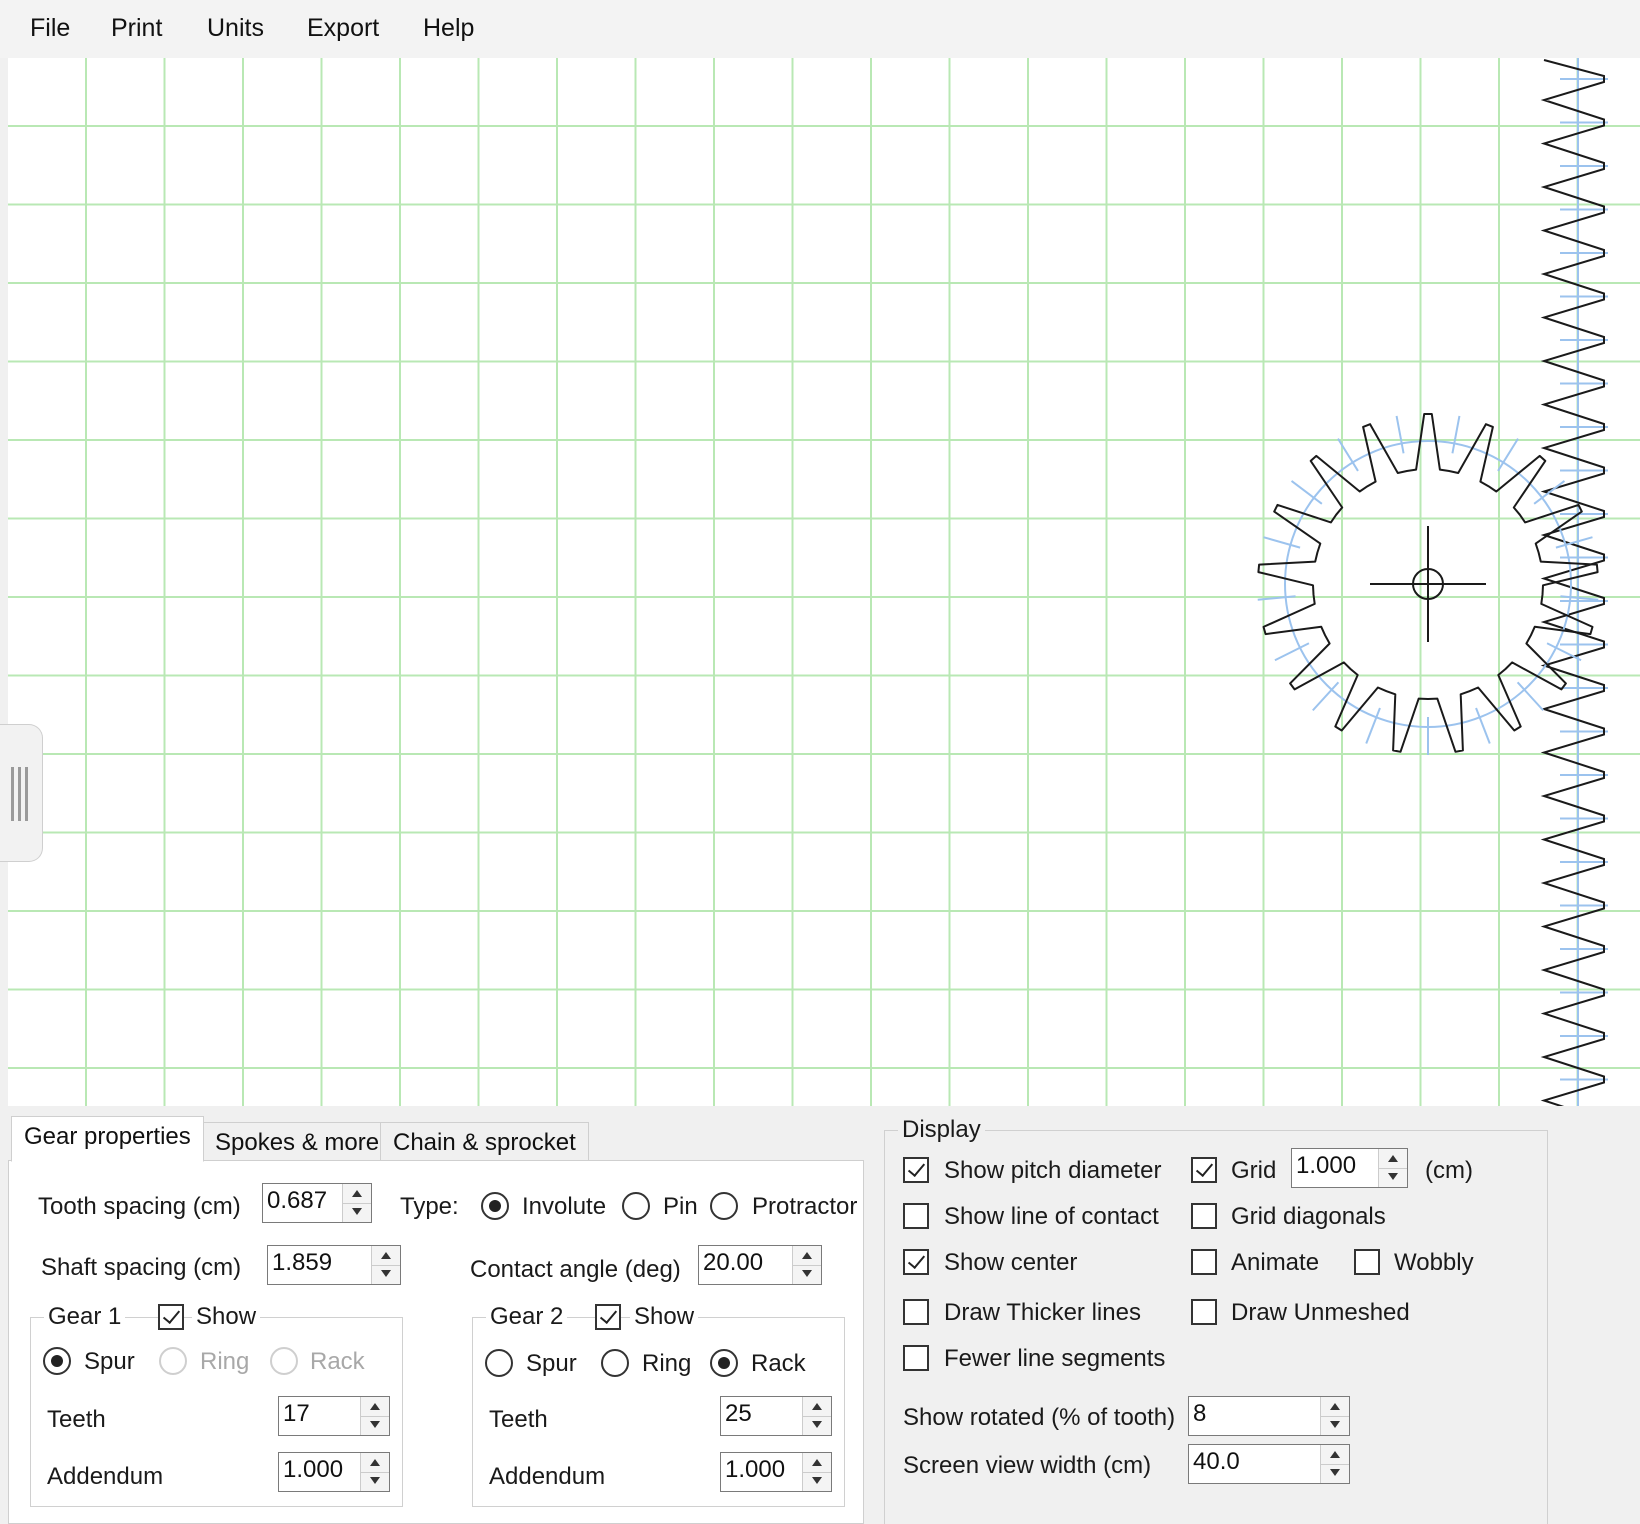 Image resolution: width=1640 pixels, height=1524 pixels. Describe the element at coordinates (173, 1361) in the screenshot. I see `gear1-ring-radio` at that location.